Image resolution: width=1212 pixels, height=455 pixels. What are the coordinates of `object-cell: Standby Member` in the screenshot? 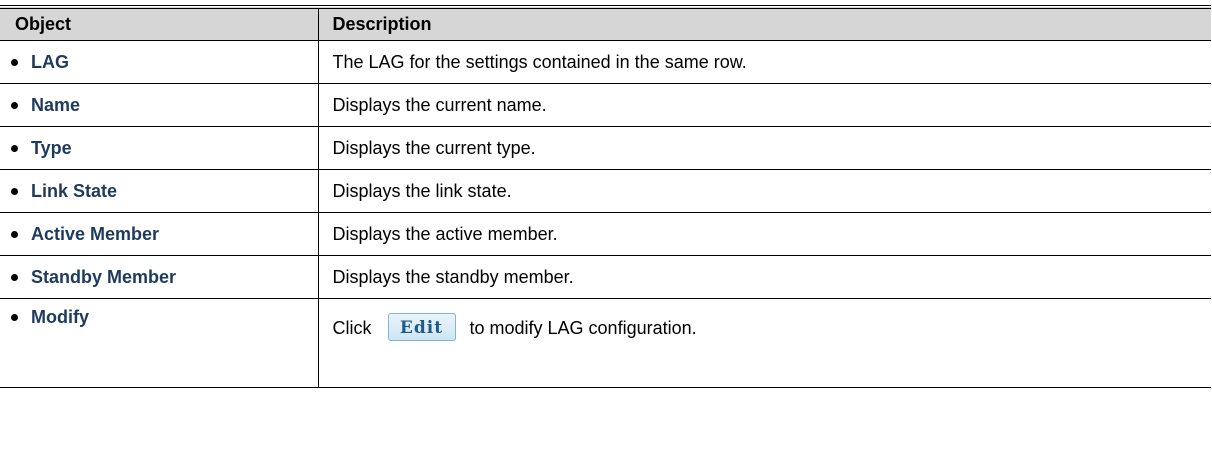 It's located at (159, 277).